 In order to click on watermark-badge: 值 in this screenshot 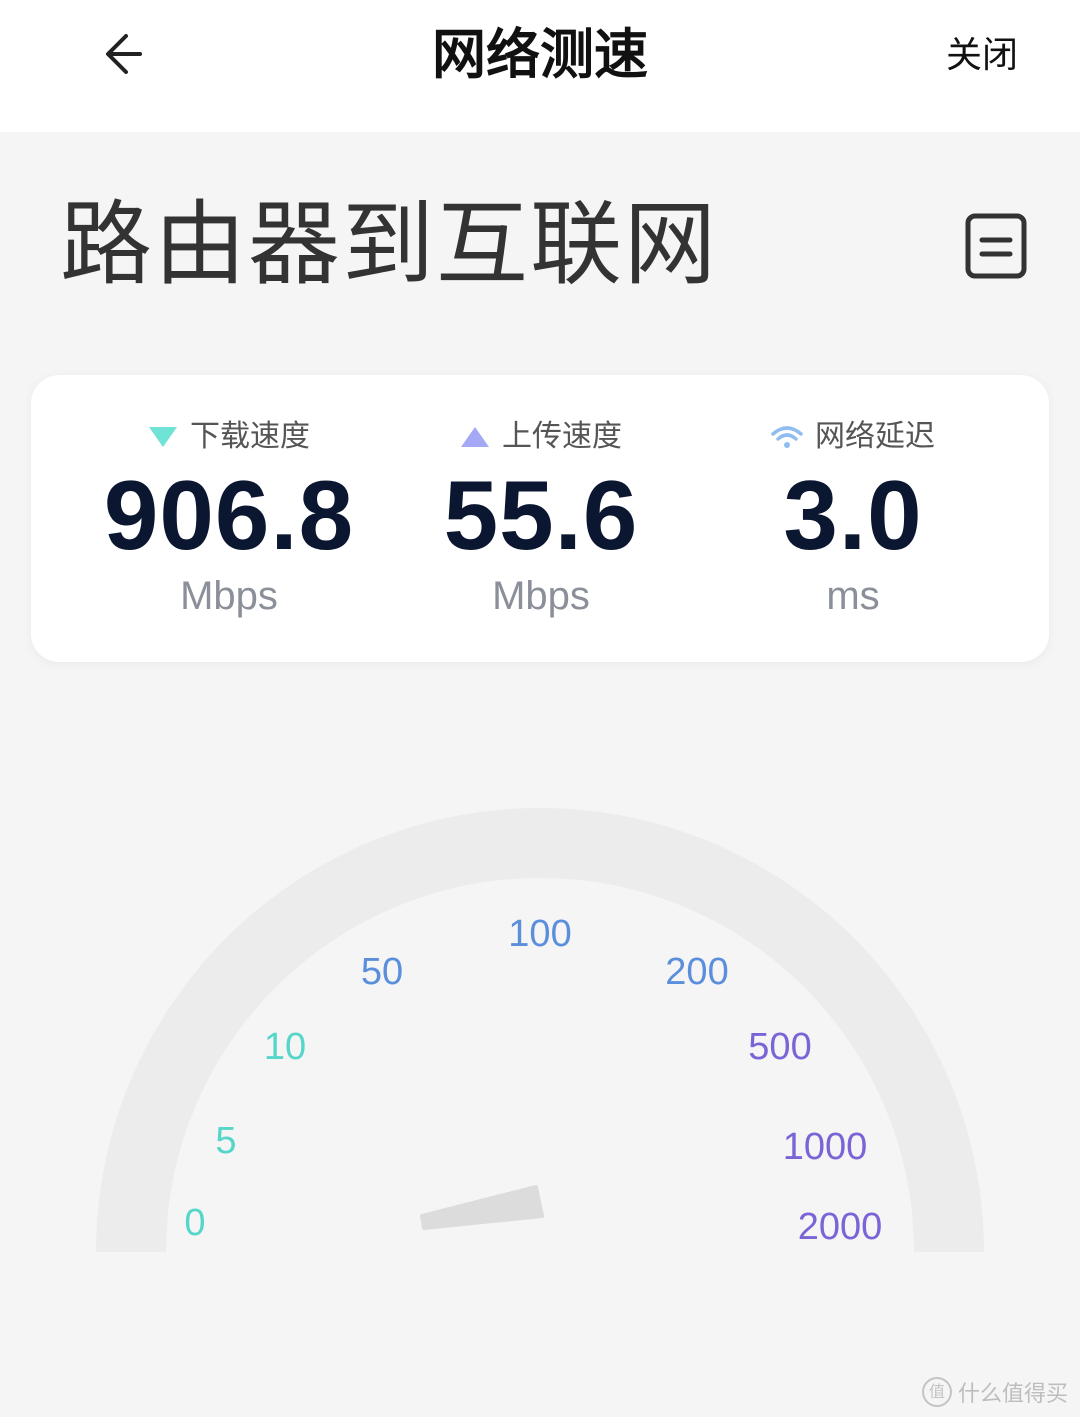, I will do `click(936, 1392)`.